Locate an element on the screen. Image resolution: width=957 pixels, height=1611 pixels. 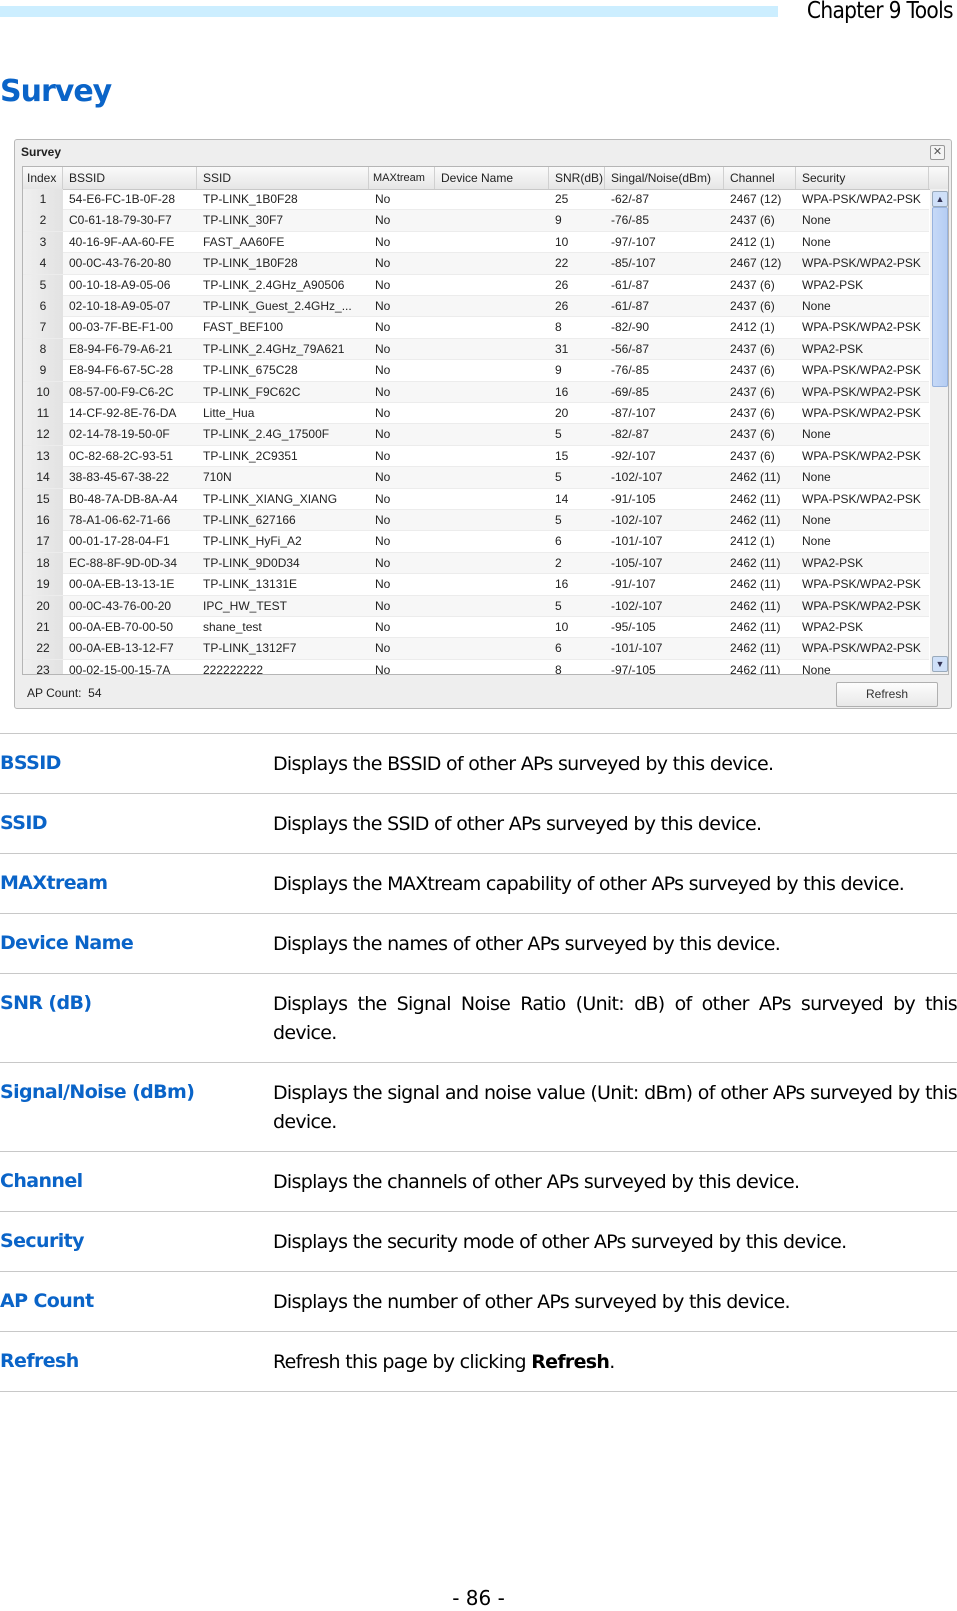
refresh-button: Refresh is located at coordinates (887, 694).